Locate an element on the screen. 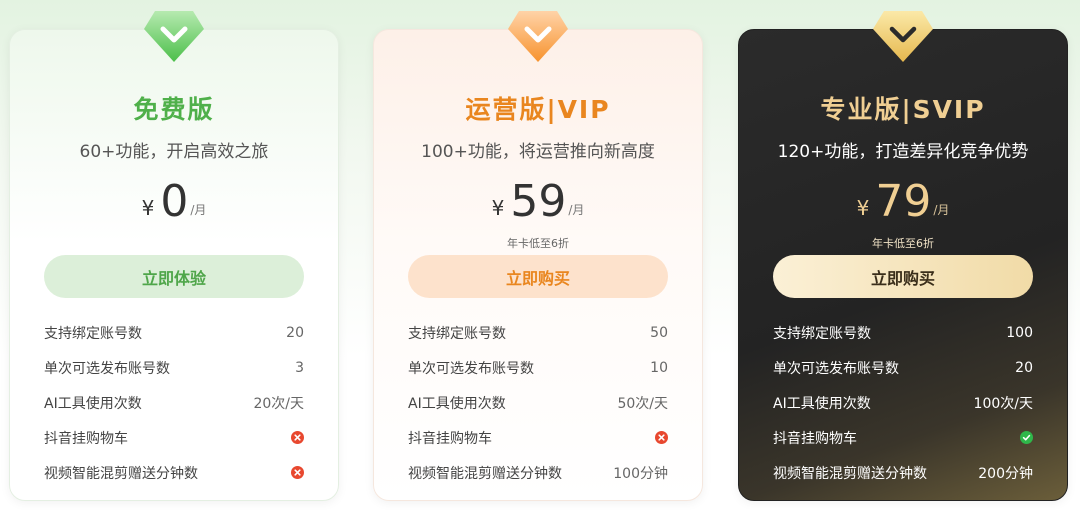  feature-row: 支持绑定账号数 20 is located at coordinates (174, 332).